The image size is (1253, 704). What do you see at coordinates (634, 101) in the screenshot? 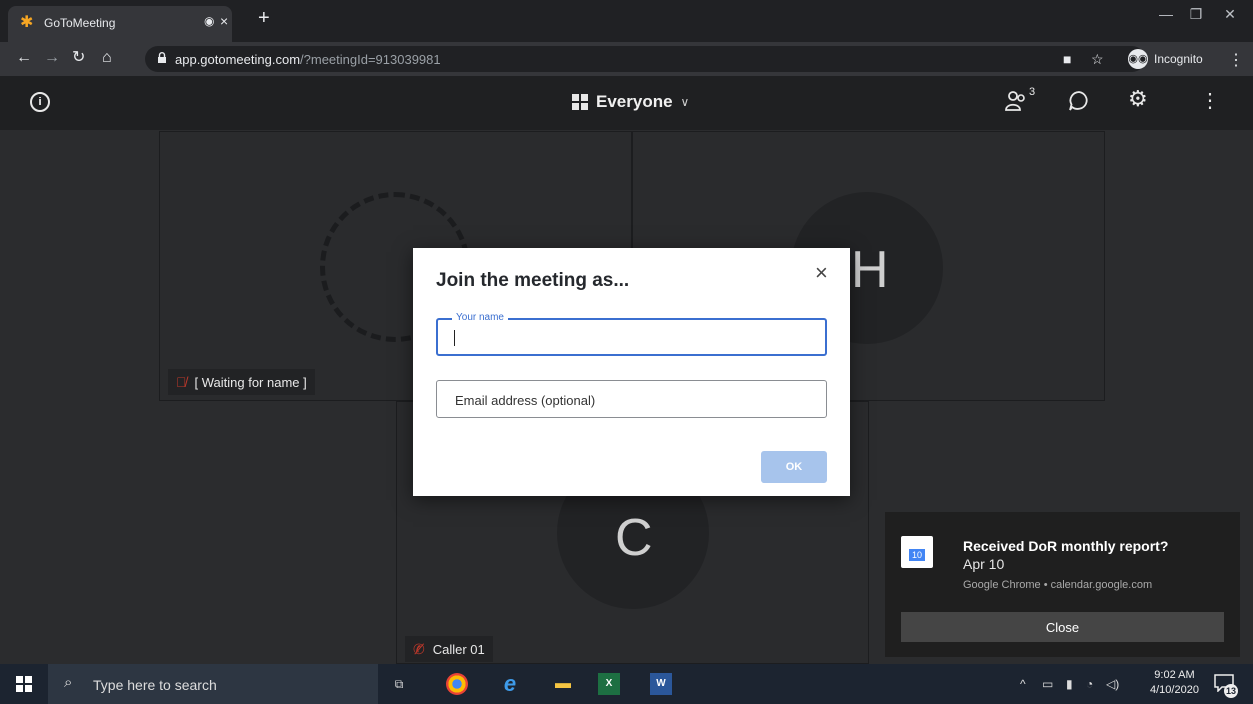
I see `view-label: Everyone` at bounding box center [634, 101].